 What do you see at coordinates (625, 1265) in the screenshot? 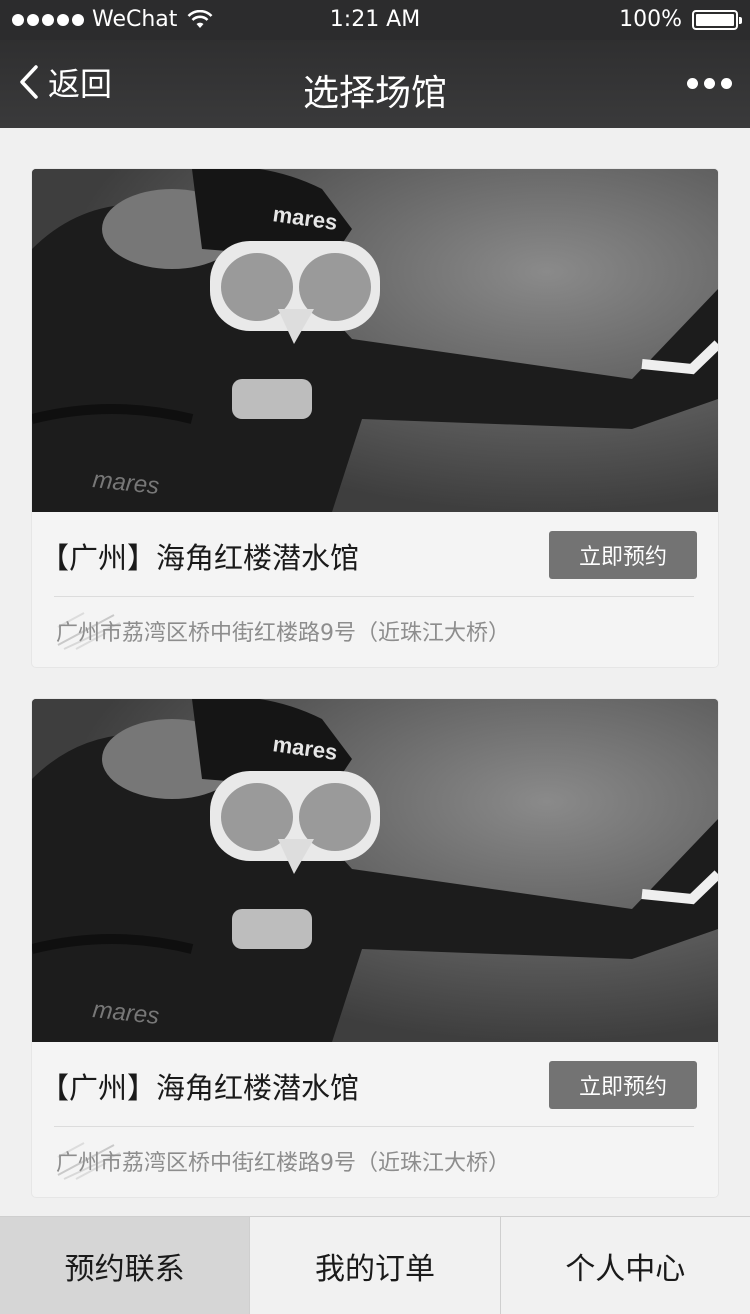
I see `tab-profile: 个人中心` at bounding box center [625, 1265].